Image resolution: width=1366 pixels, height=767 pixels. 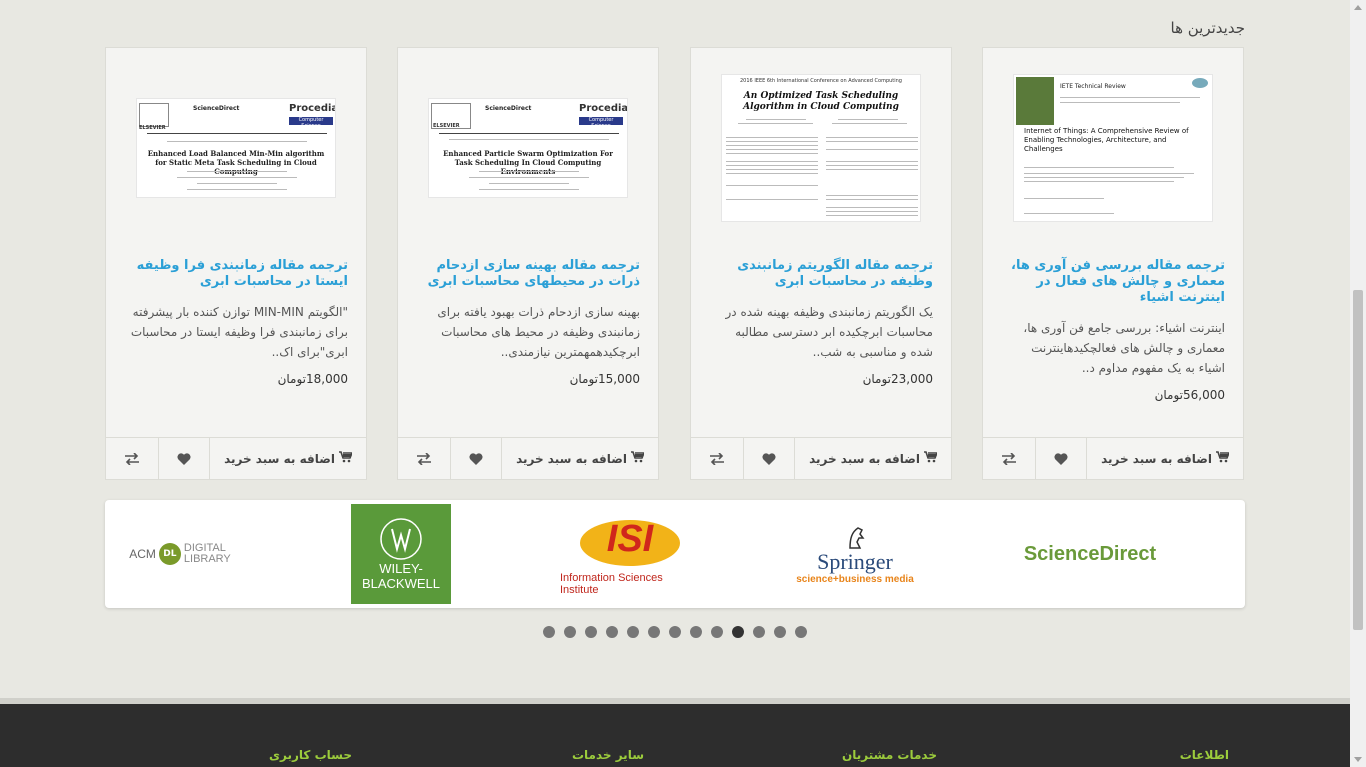 What do you see at coordinates (312, 108) in the screenshot?
I see `procedia-logo: Procedia` at bounding box center [312, 108].